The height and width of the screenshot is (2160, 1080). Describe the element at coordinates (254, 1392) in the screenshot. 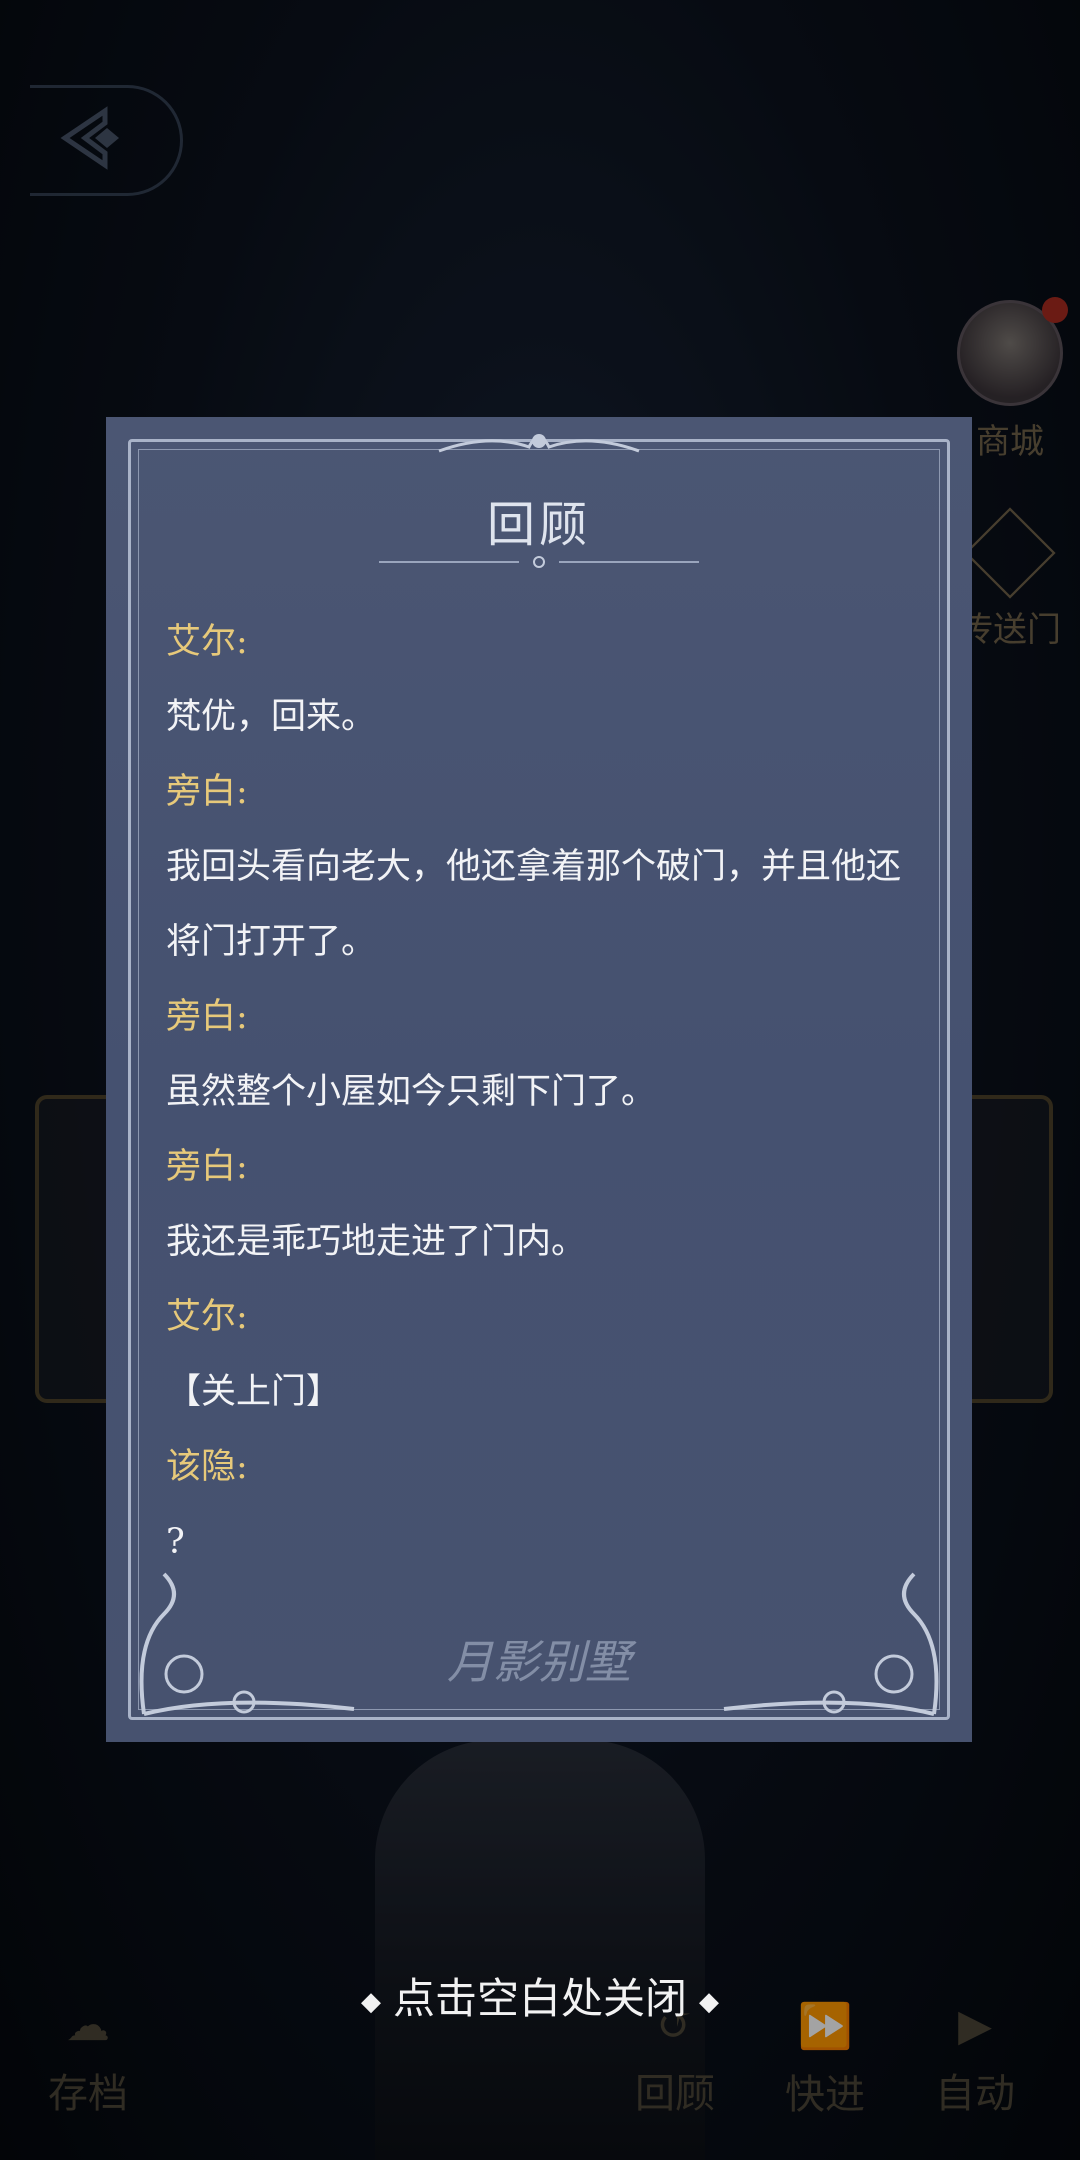

I see `dialogue-line: 【关上门】` at that location.